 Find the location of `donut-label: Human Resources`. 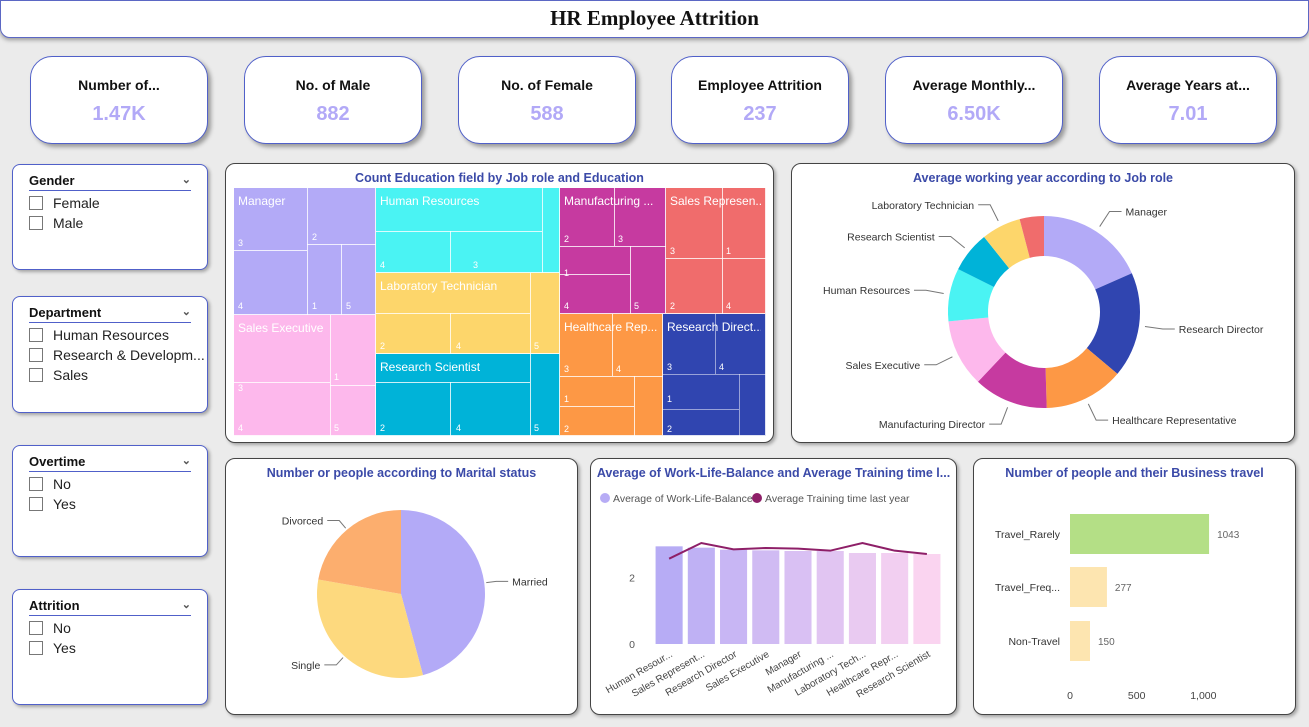

donut-label: Human Resources is located at coordinates (866, 291).